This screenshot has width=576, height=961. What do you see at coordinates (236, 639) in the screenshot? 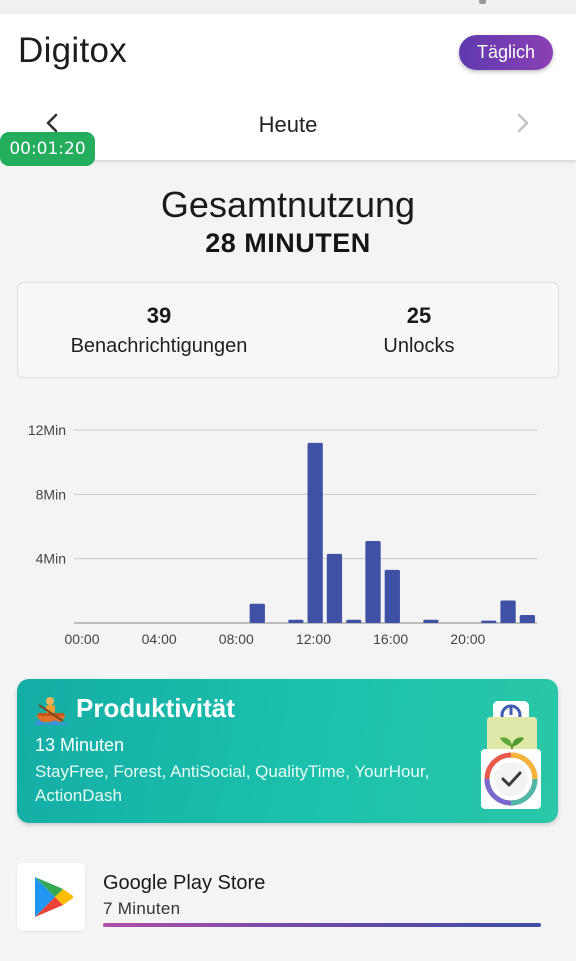
I see `x-tick-label: 08:00` at bounding box center [236, 639].